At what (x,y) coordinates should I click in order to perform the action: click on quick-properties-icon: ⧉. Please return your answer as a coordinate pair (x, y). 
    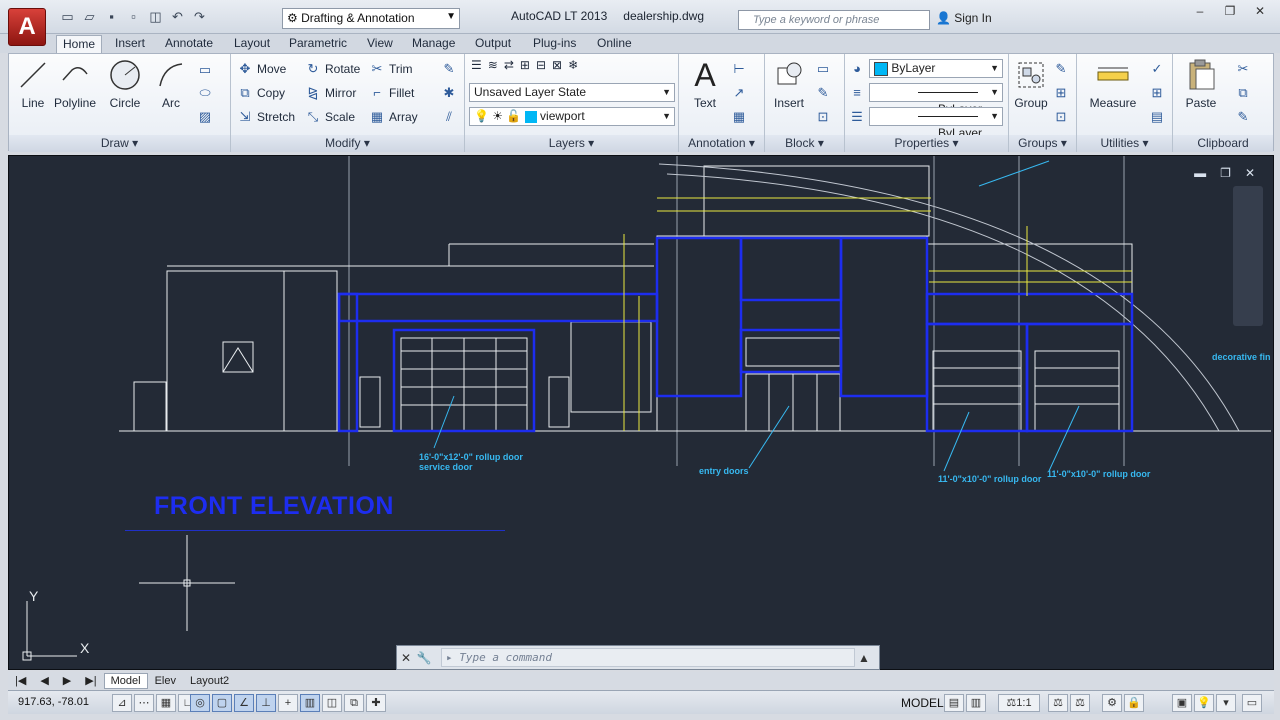
    Looking at the image, I should click on (354, 703).